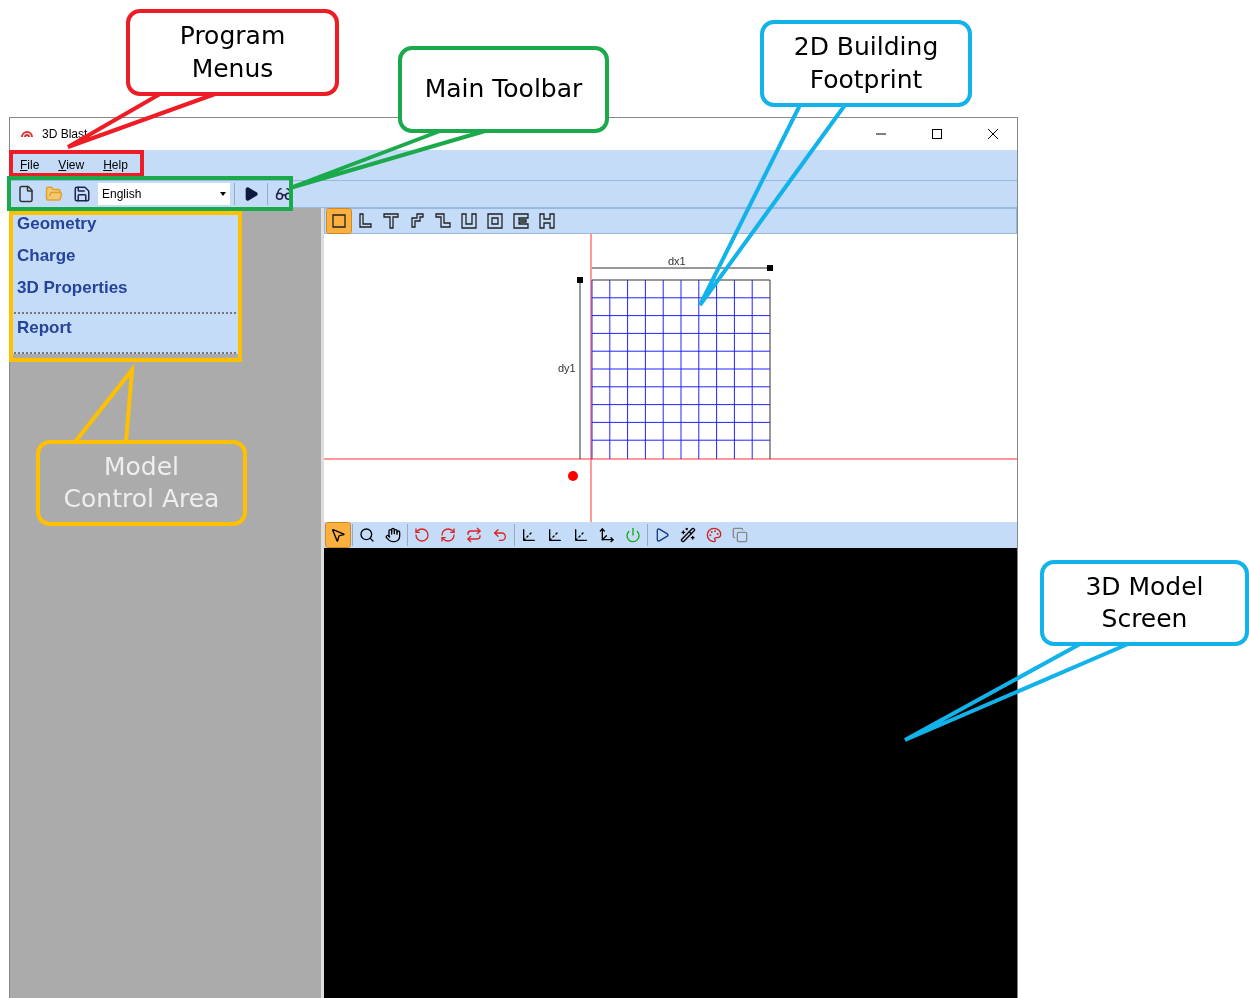 The width and height of the screenshot is (1249, 998). I want to click on menu-item: View, so click(71, 165).